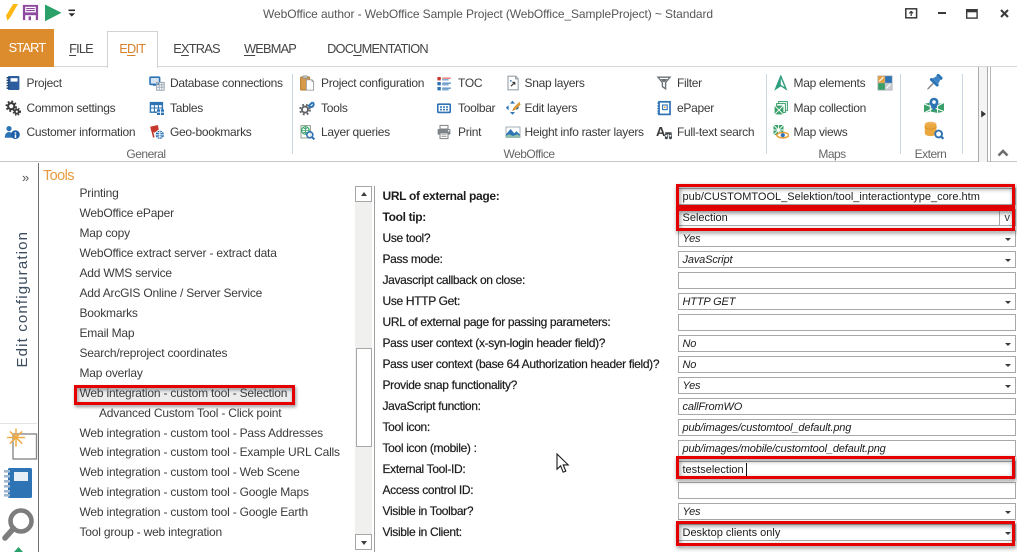  Describe the element at coordinates (661, 131) in the screenshot. I see `svg-text: A` at that location.